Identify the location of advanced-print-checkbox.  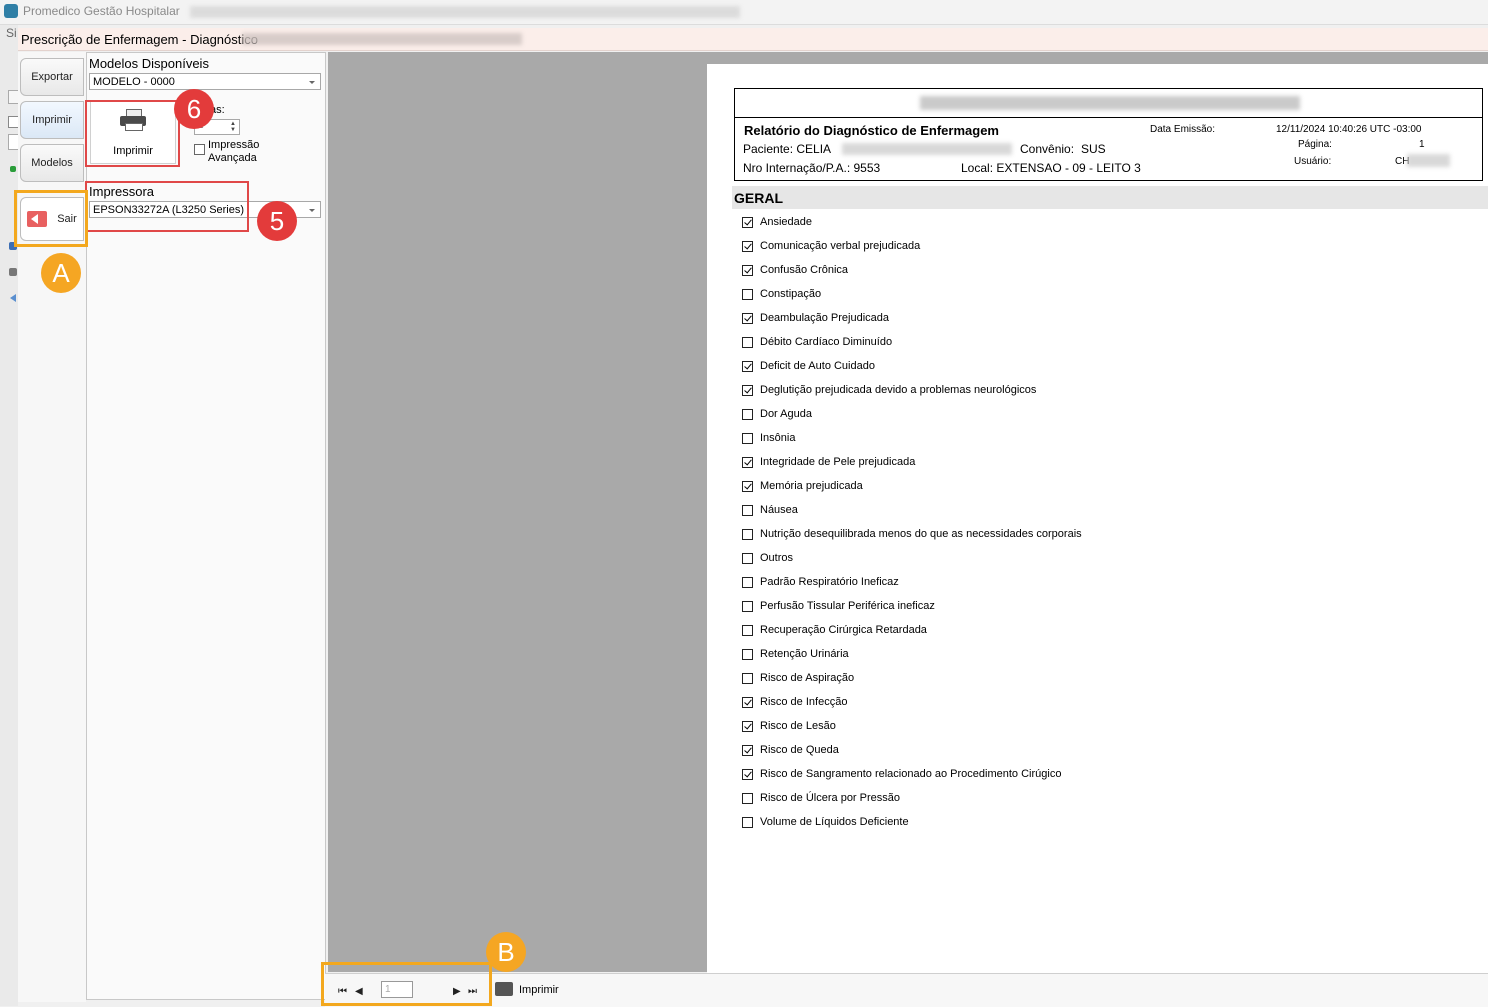
(199, 149).